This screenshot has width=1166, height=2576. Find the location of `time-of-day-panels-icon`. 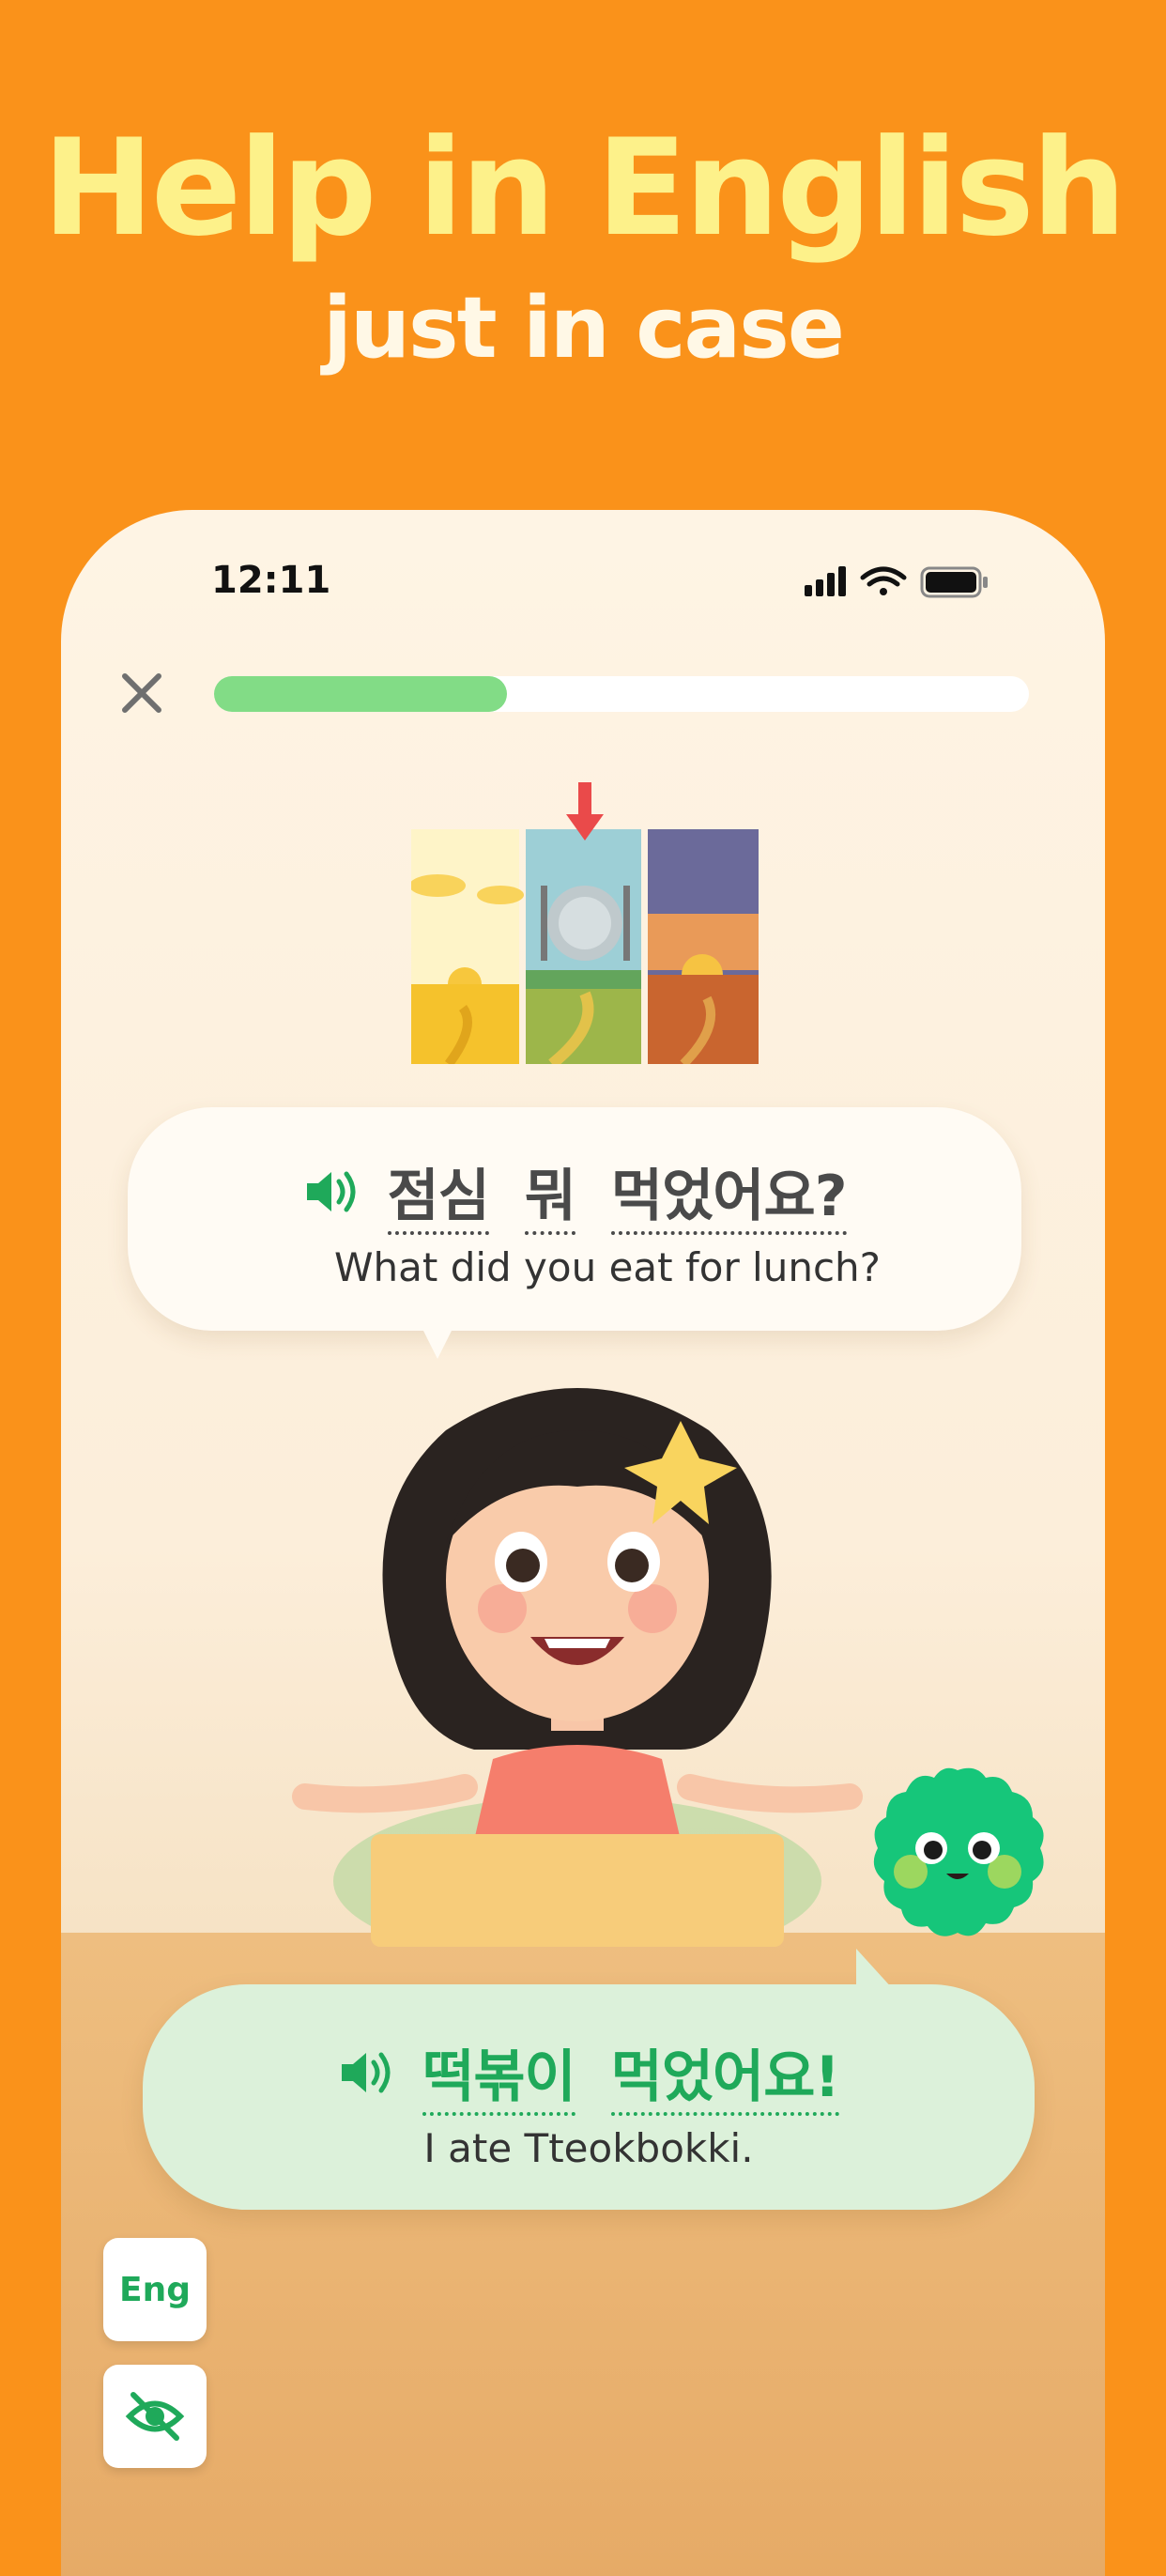

time-of-day-panels-icon is located at coordinates (585, 923).